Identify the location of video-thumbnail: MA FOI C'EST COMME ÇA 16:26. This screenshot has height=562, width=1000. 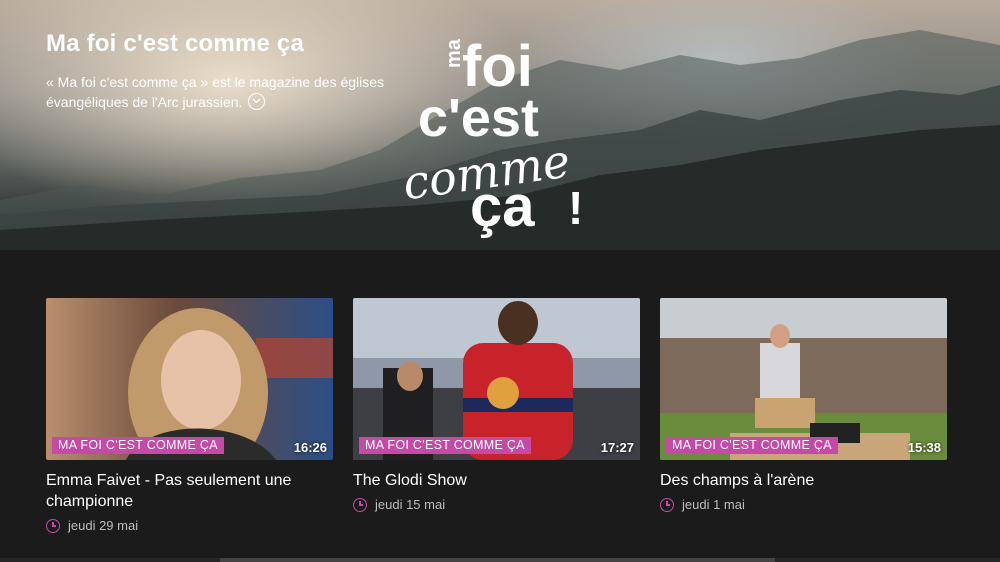
(189, 379).